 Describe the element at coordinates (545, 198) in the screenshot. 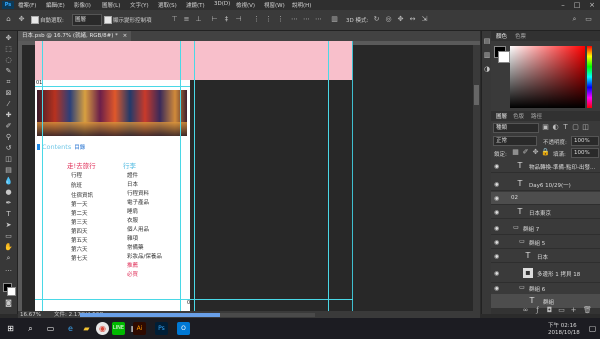

I see `layer-row: ◉ 02` at that location.